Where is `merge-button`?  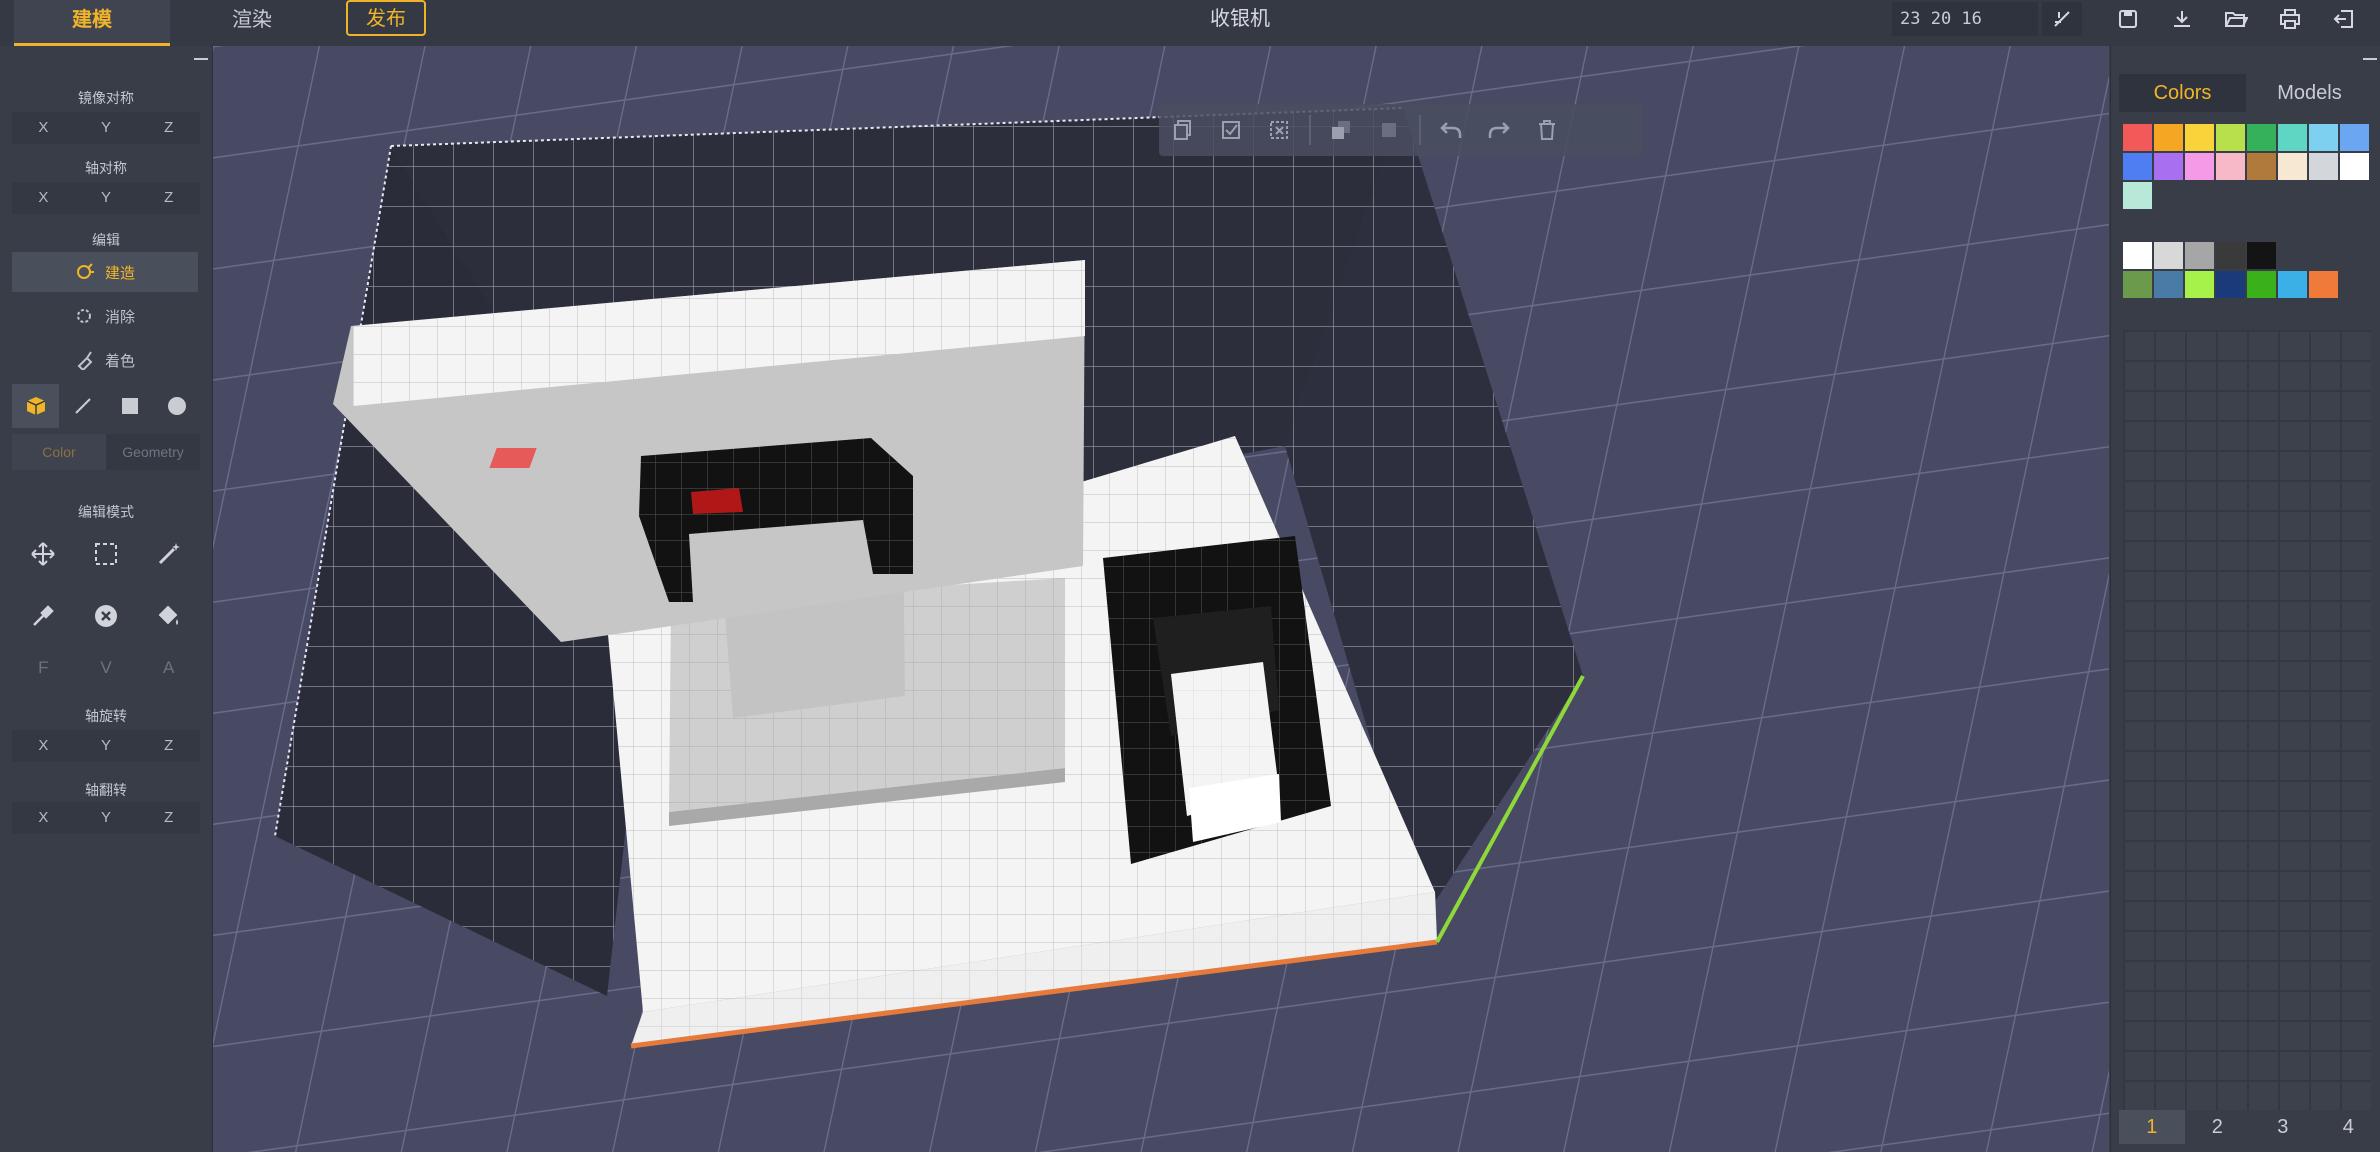 merge-button is located at coordinates (1389, 130).